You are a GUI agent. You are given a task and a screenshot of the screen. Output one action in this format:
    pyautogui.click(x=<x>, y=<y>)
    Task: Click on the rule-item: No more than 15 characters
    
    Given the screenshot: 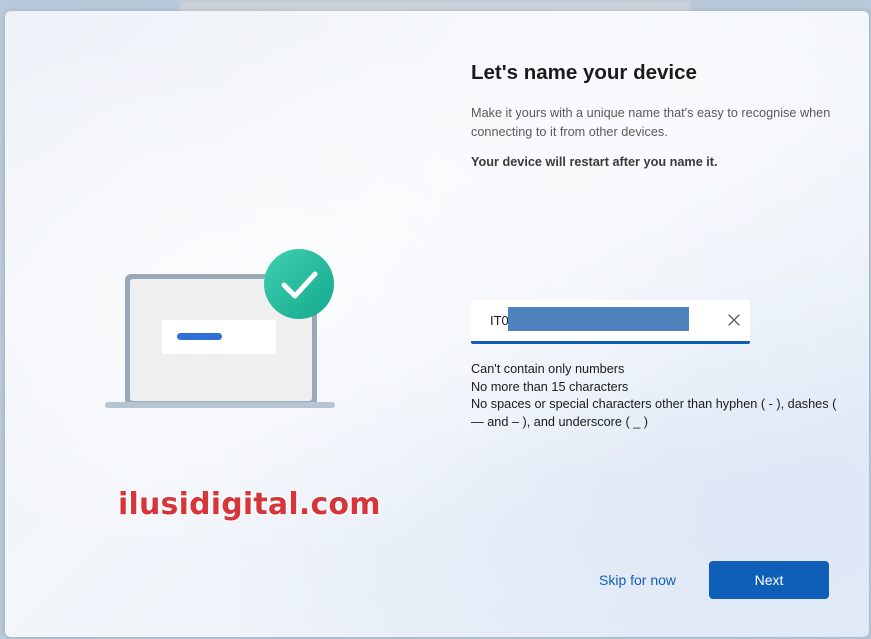 What is the action you would take?
    pyautogui.click(x=550, y=386)
    